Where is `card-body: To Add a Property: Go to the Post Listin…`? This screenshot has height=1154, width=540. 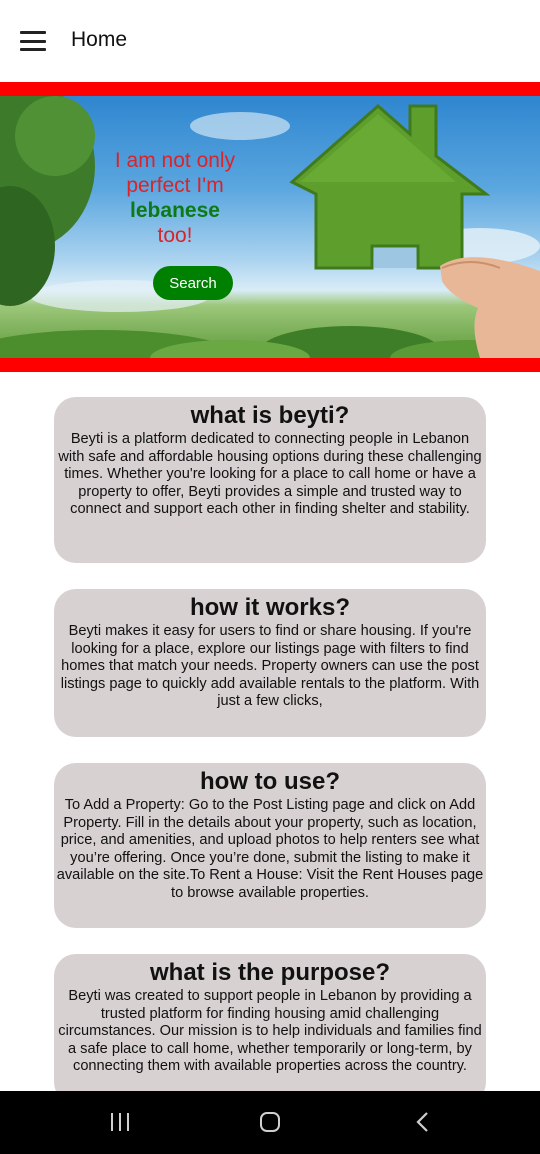 card-body: To Add a Property: Go to the Post Listin… is located at coordinates (270, 849).